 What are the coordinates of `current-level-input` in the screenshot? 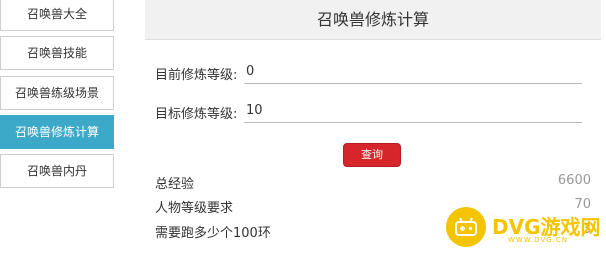 It's located at (413, 72).